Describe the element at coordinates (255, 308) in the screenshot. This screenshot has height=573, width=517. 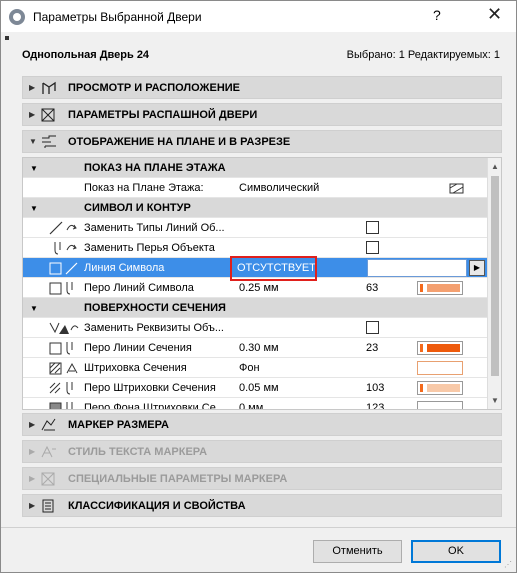
I see `group-cut-surfaces: ▼ ПОВЕРХНОСТИ СЕЧЕНИЯ` at that location.